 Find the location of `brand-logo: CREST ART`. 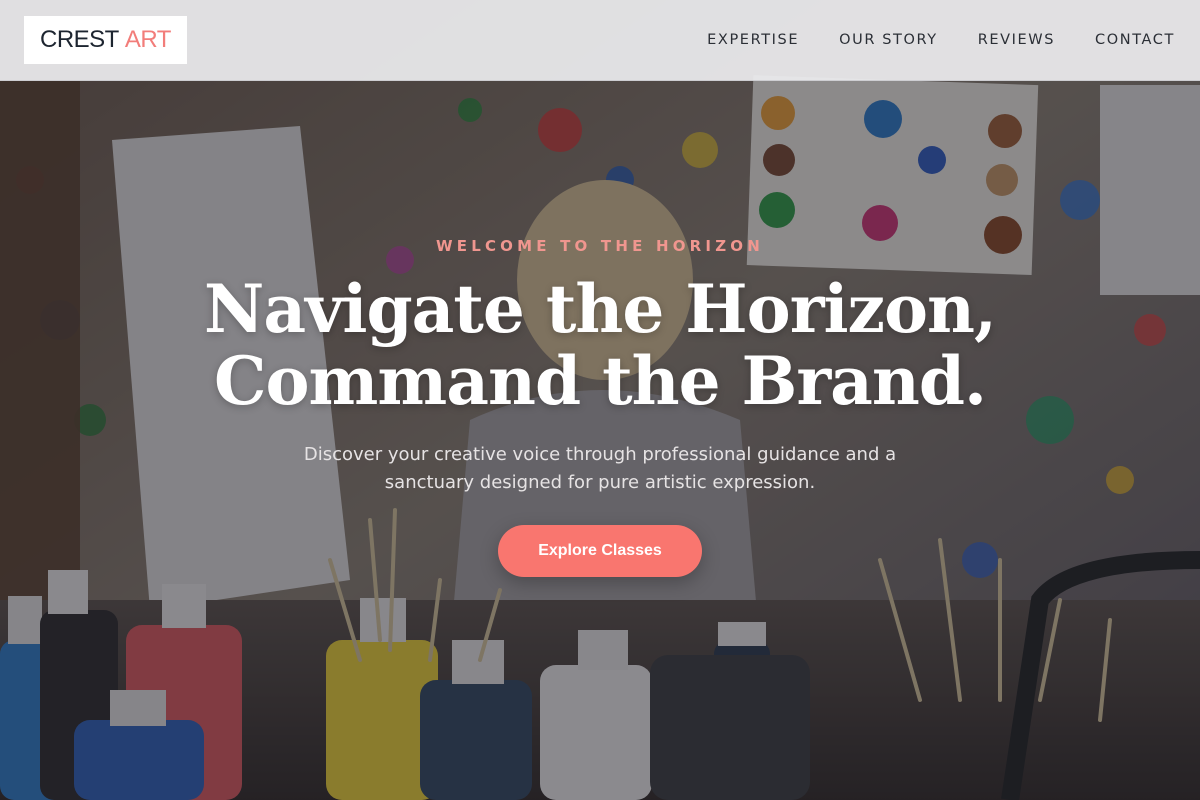

brand-logo: CREST ART is located at coordinates (105, 40).